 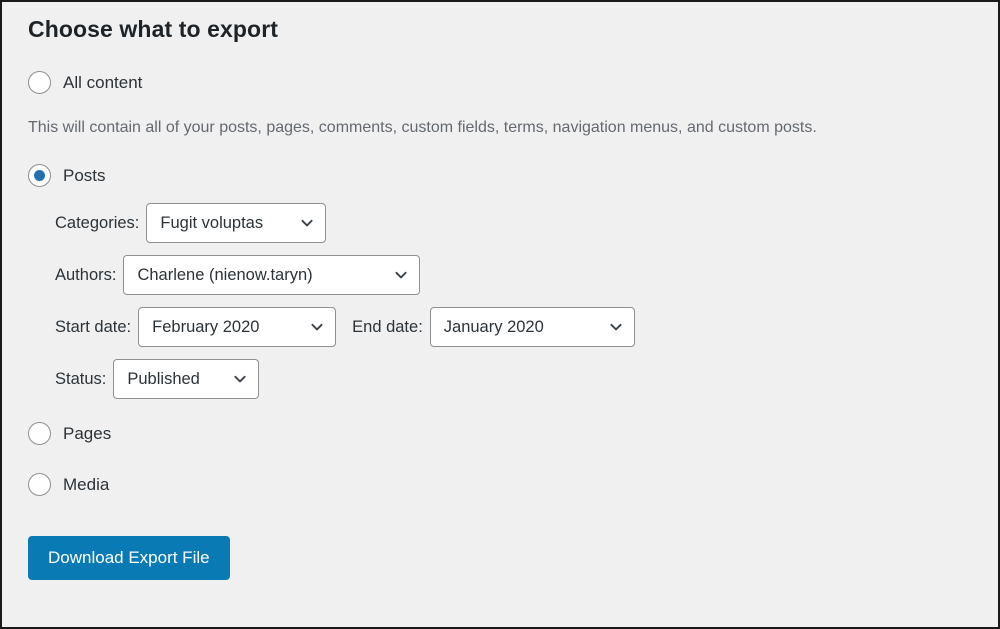 I want to click on radio-media-label: Media, so click(x=86, y=485).